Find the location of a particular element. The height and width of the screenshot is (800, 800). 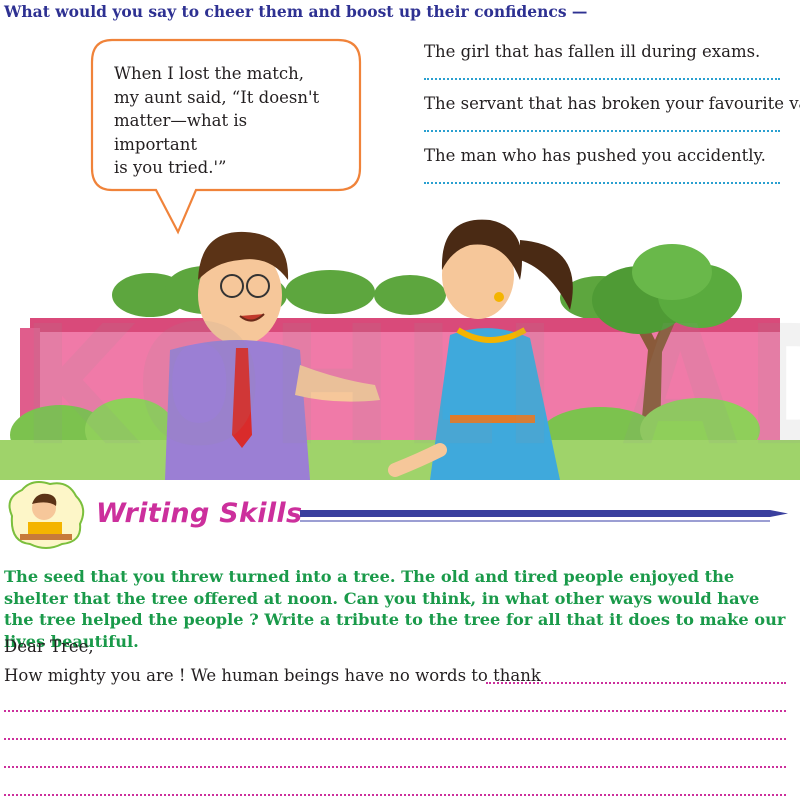

letter-salutation: Dear Tree, is located at coordinates (49, 646).